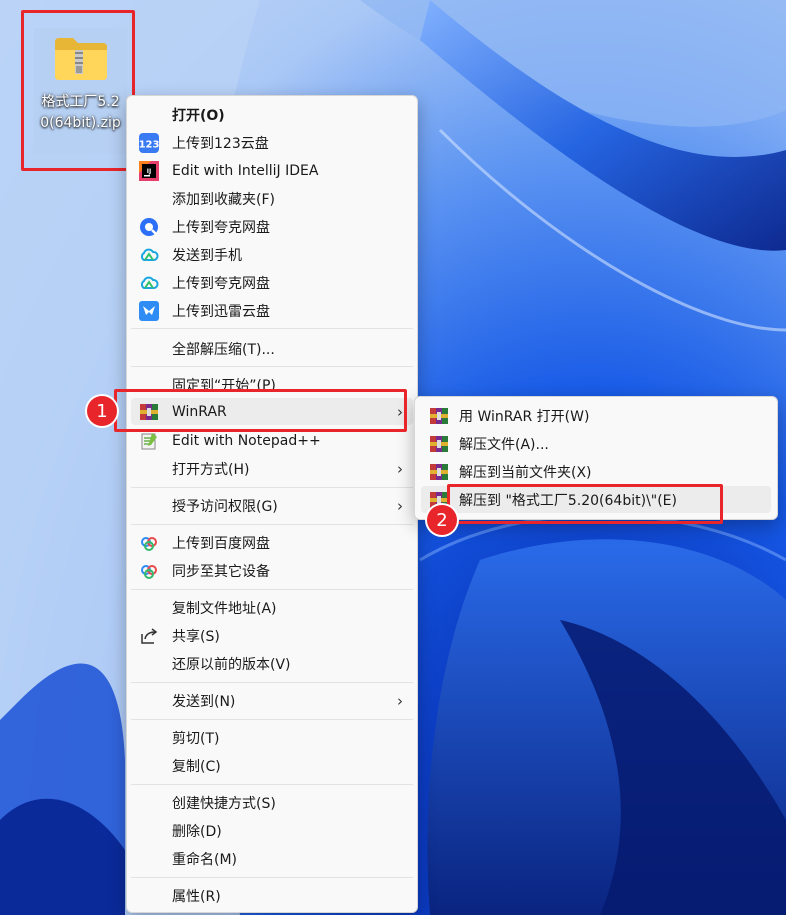 This screenshot has height=915, width=786. What do you see at coordinates (225, 506) in the screenshot?
I see `menu-item-label: 授予访问权限(G)` at bounding box center [225, 506].